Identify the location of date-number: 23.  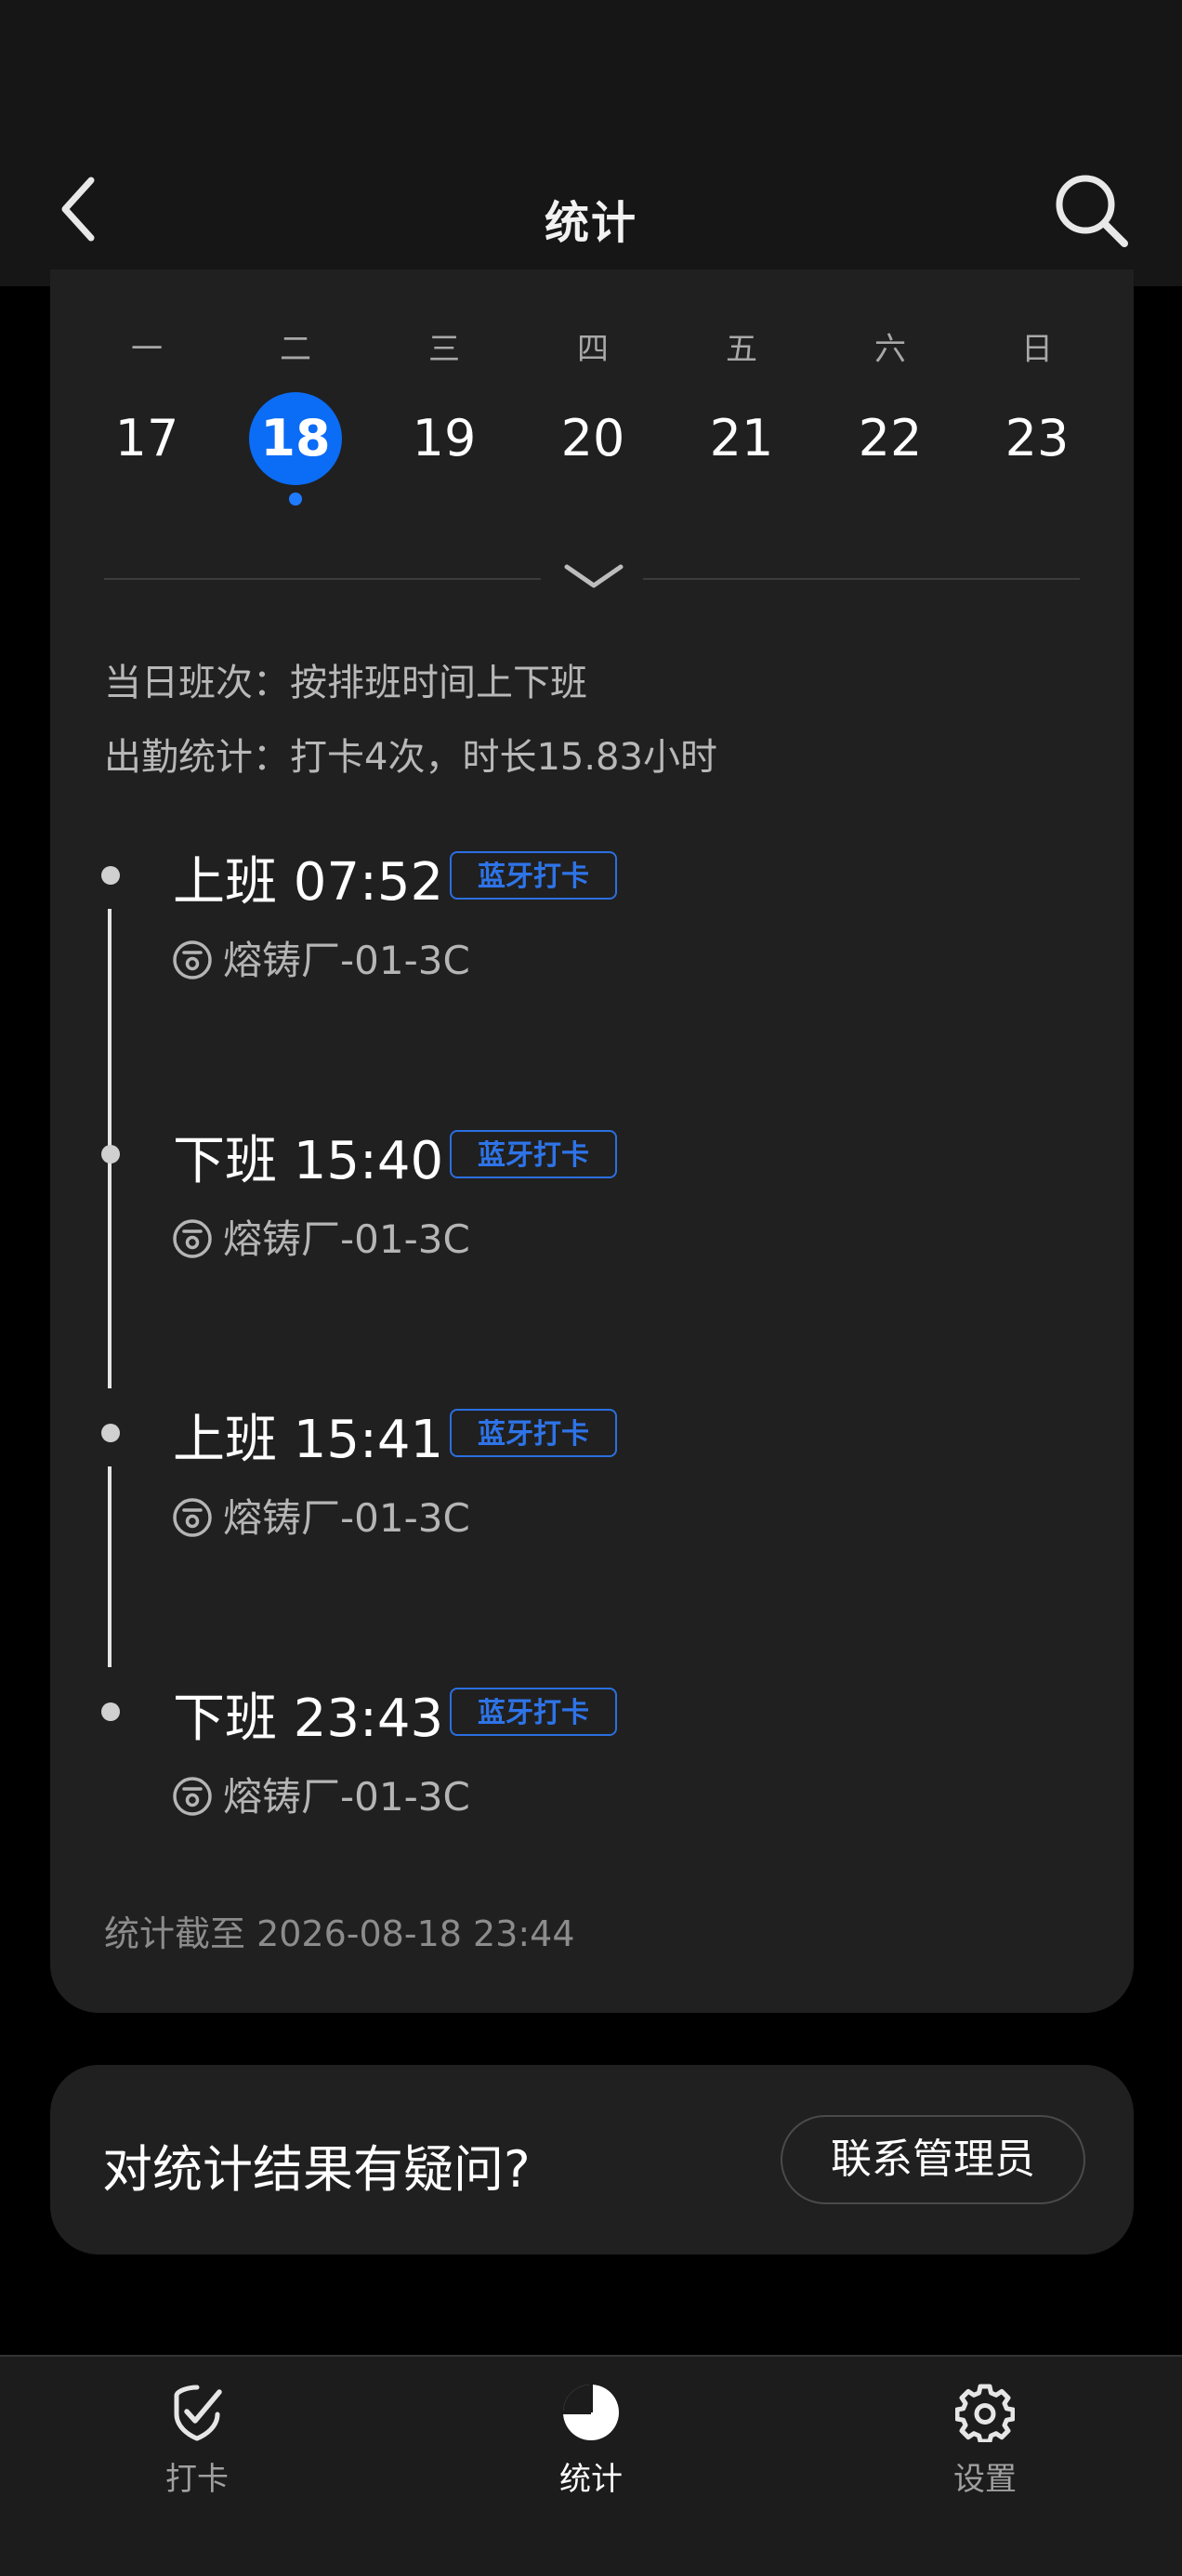
(1037, 438).